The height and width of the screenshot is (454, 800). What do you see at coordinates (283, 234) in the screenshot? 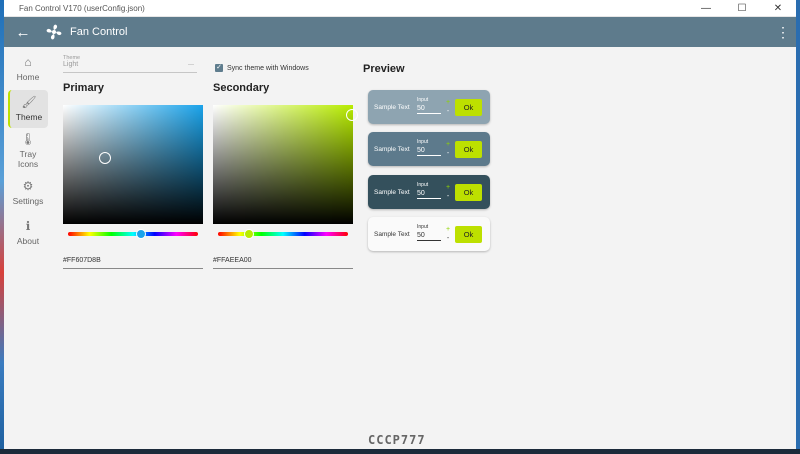
I see `secondary-hue-slider` at bounding box center [283, 234].